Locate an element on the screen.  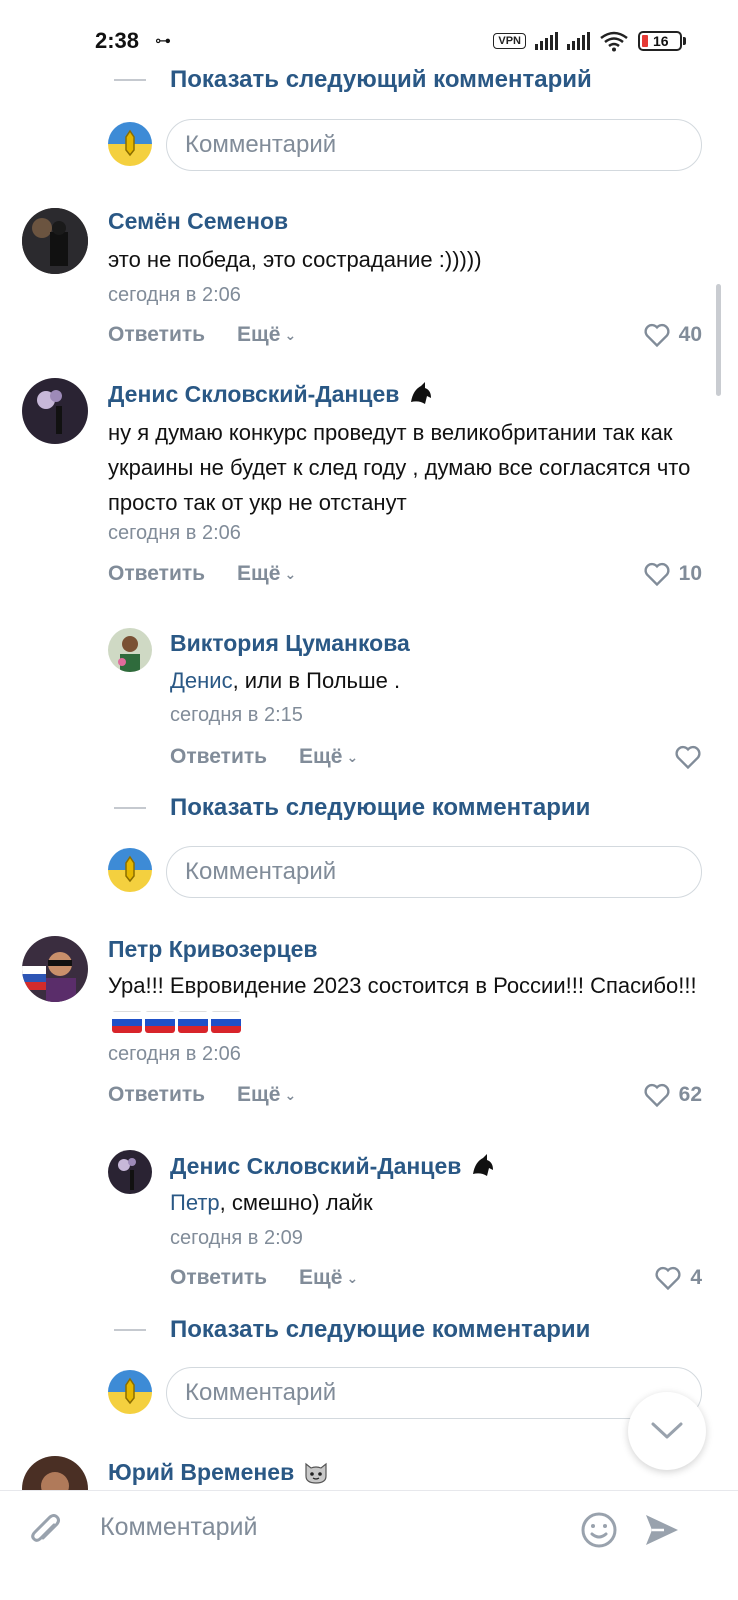
mention-link: Денис is located at coordinates (201, 680).